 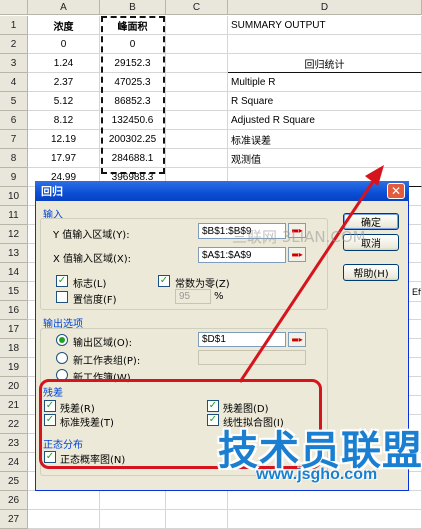 I want to click on output-range-radio, so click(x=62, y=340).